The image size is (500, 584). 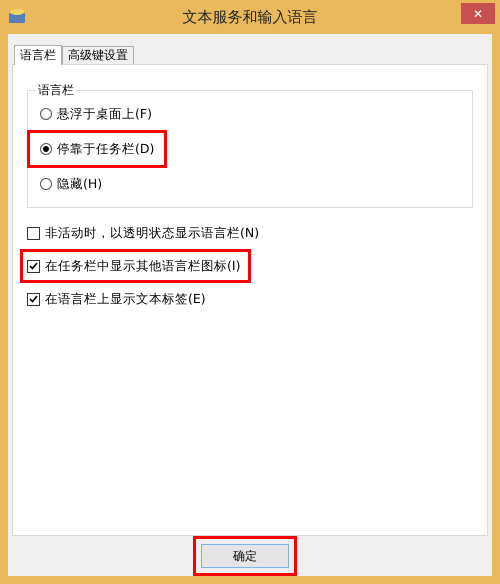 What do you see at coordinates (79, 184) in the screenshot?
I see `option-label: 隐藏(H)` at bounding box center [79, 184].